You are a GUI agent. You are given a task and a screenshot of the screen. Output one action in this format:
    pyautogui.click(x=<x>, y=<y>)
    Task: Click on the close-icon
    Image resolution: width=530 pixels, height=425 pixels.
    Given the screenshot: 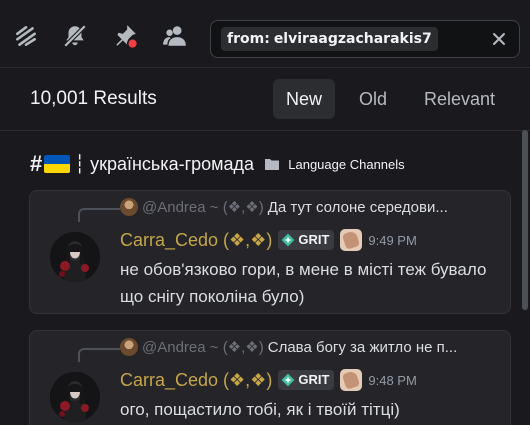 What is the action you would take?
    pyautogui.click(x=499, y=39)
    